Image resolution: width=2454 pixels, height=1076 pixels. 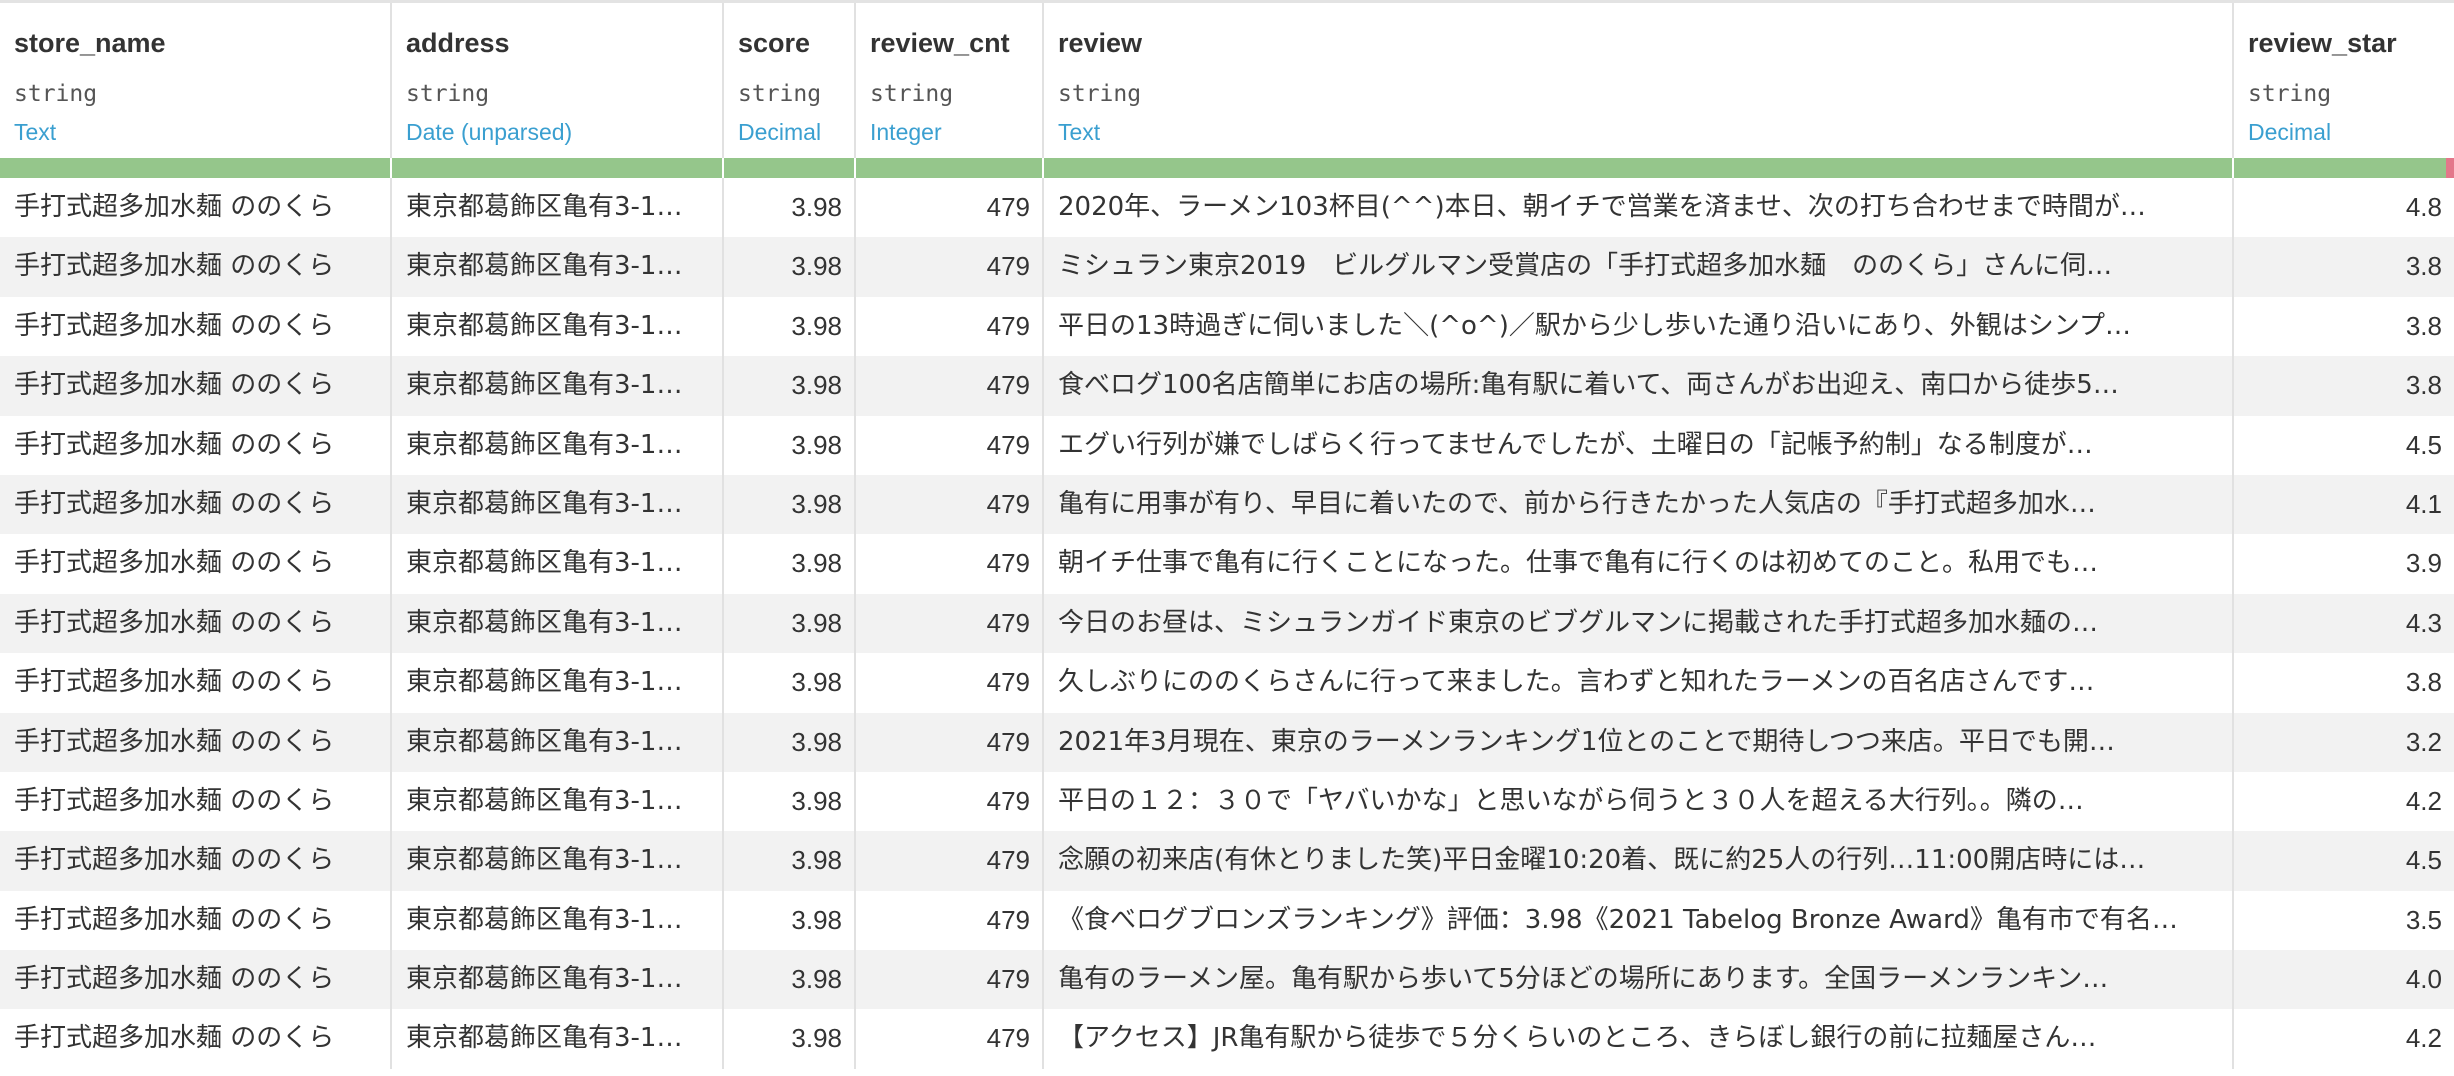 What do you see at coordinates (202, 43) in the screenshot?
I see `column-name: store_name` at bounding box center [202, 43].